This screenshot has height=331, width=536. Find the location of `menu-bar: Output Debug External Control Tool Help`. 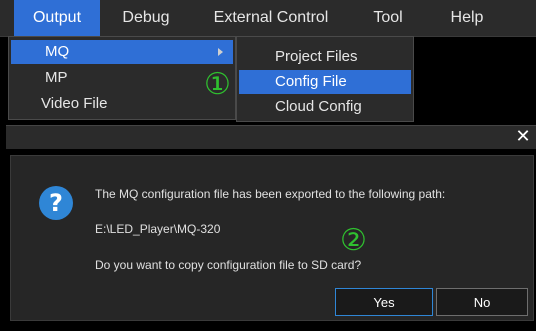

menu-bar: Output Debug External Control Tool Help is located at coordinates (268, 18).